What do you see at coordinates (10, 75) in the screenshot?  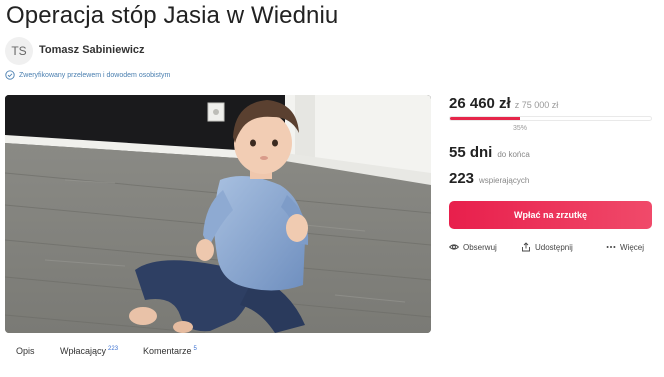 I see `check-circle-icon` at bounding box center [10, 75].